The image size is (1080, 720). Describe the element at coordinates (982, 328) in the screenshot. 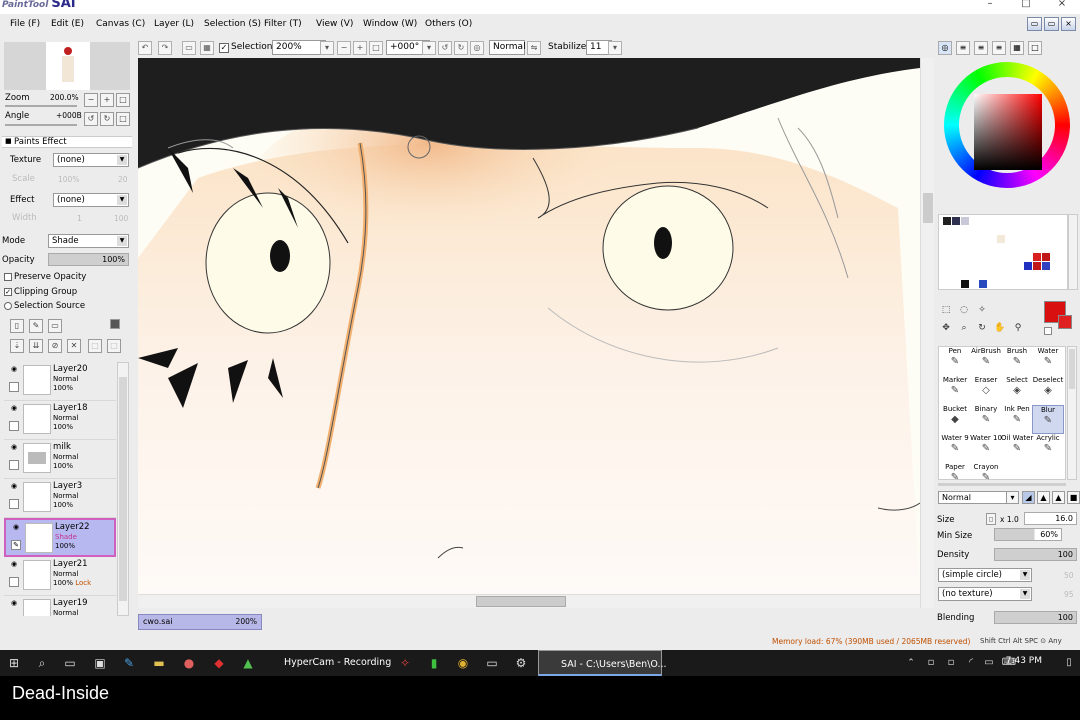

I see `rotate-icon: ↻` at that location.